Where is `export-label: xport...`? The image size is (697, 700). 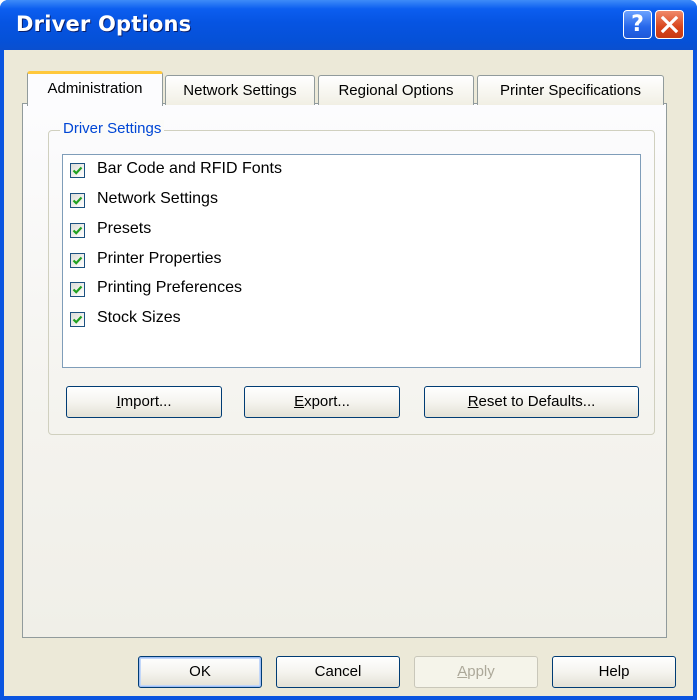 export-label: xport... is located at coordinates (327, 401).